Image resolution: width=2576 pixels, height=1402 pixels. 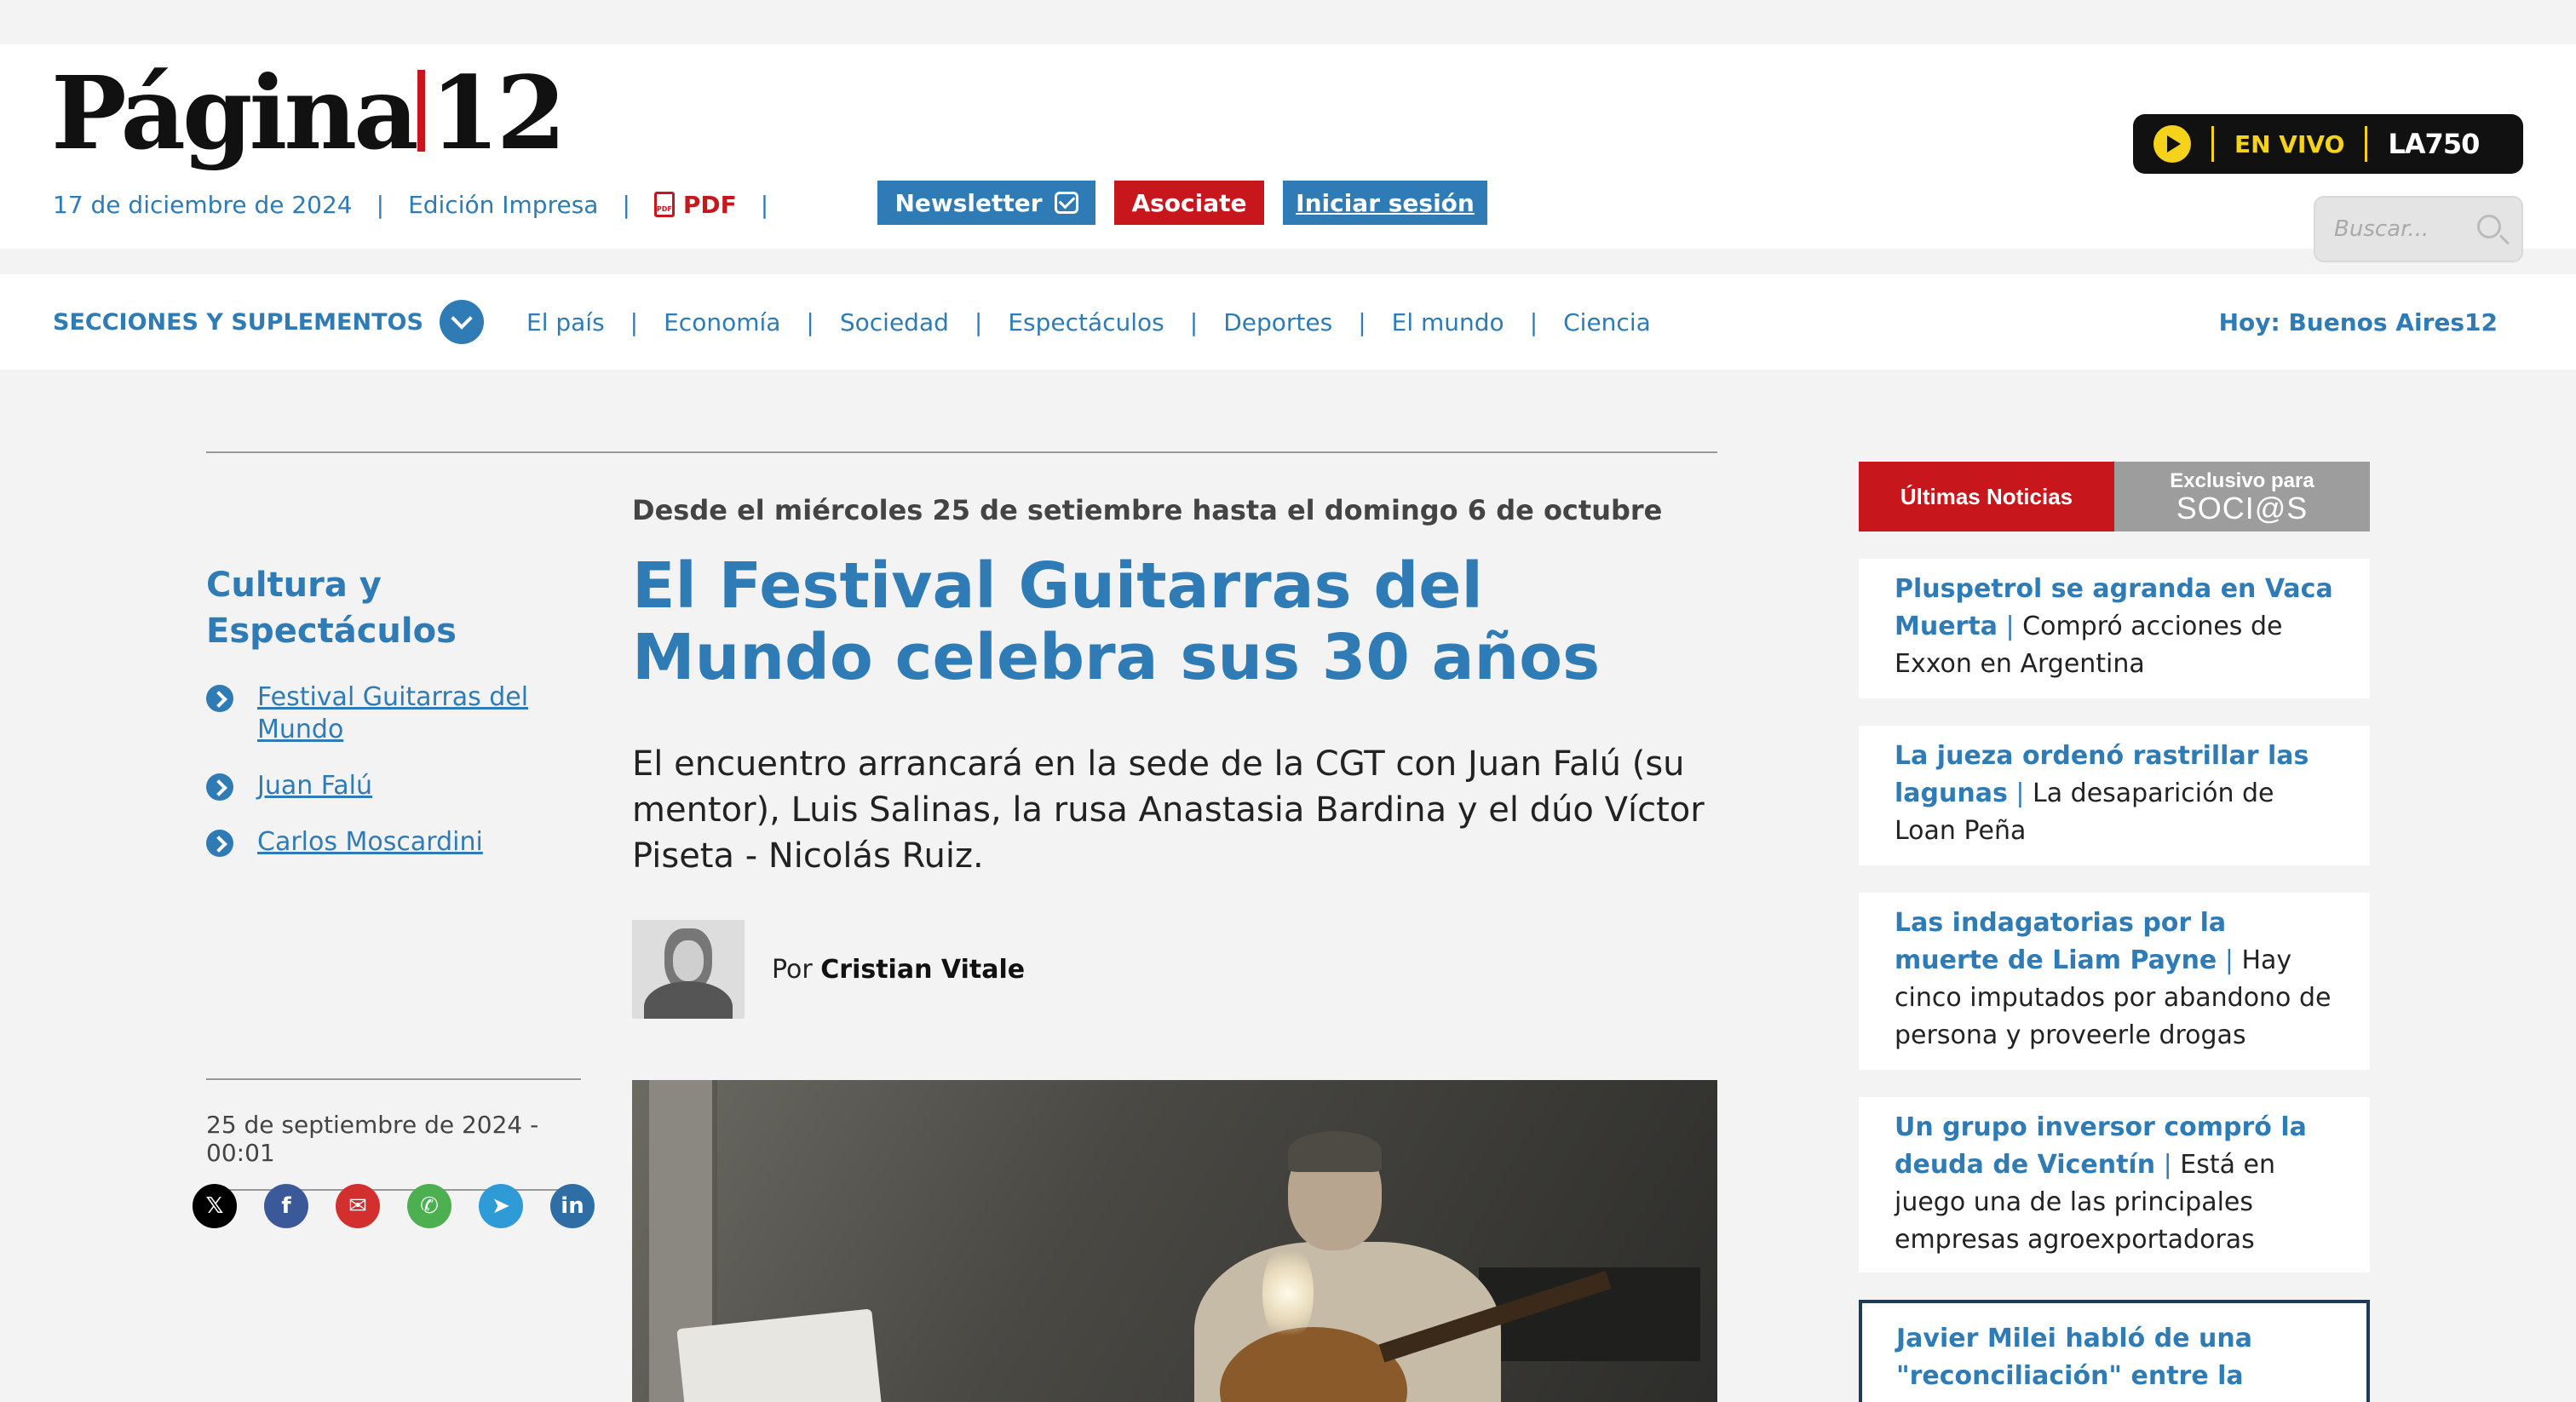 I want to click on tab-ultimas-noticias: Últimas Noticias, so click(x=1987, y=496).